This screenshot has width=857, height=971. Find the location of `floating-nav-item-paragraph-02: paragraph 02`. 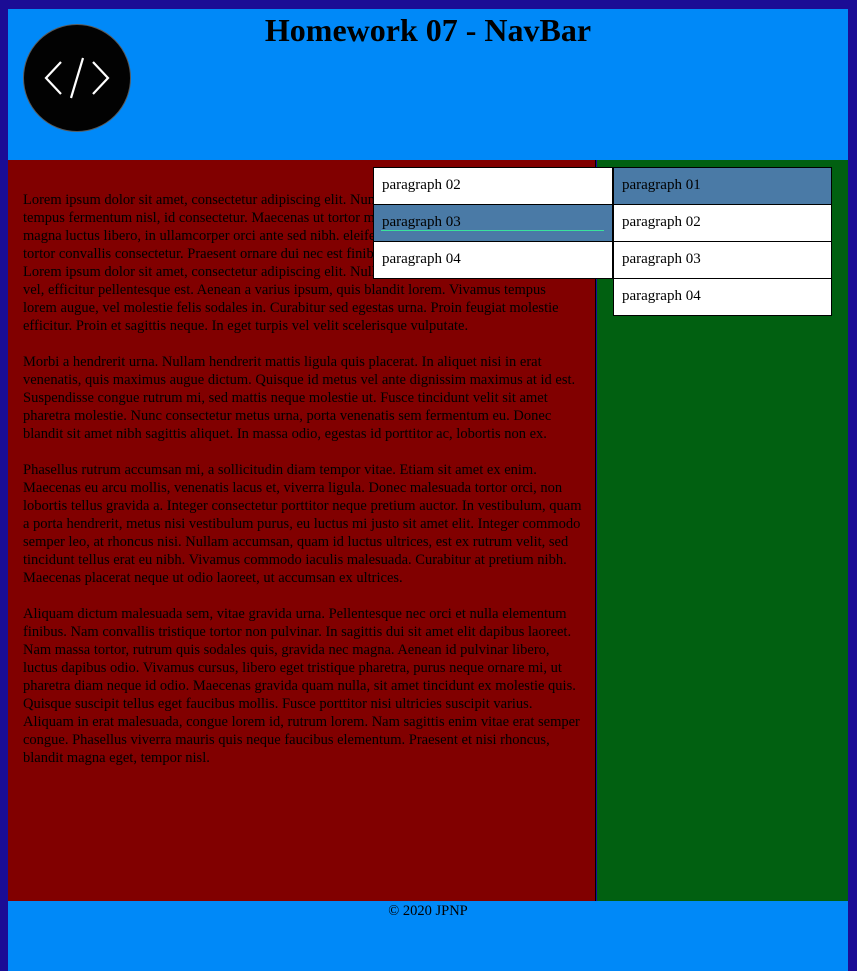

floating-nav-item-paragraph-02: paragraph 02 is located at coordinates (493, 186).